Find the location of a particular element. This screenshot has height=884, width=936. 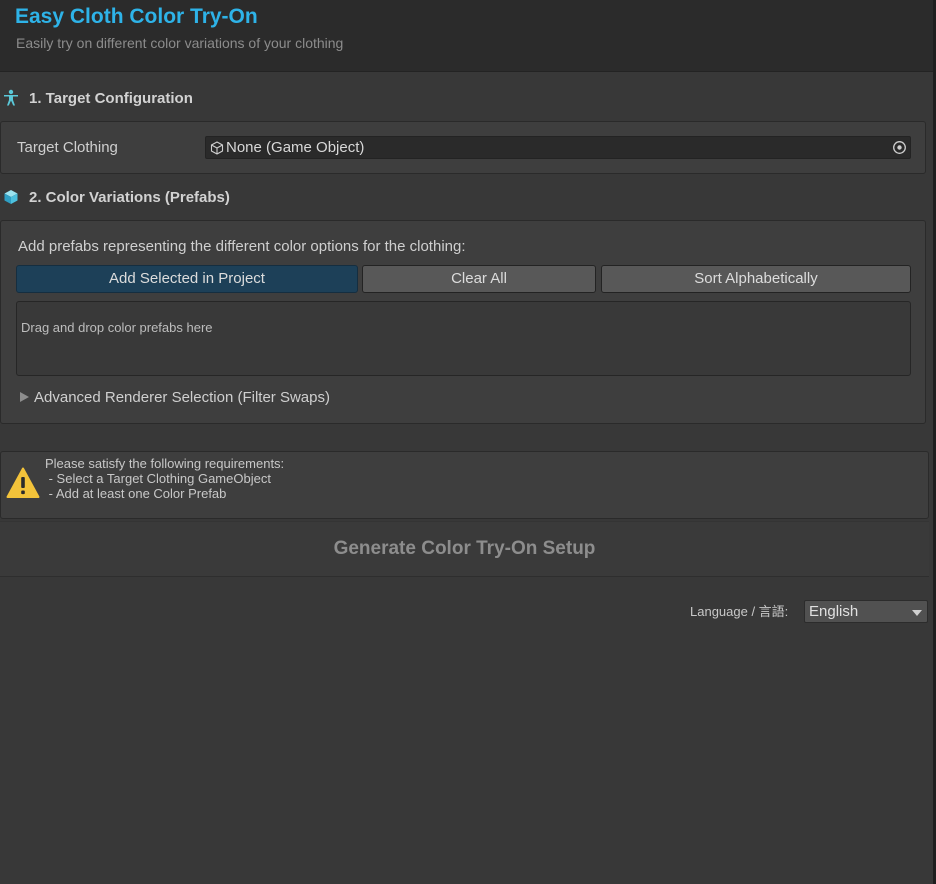

warning-icon is located at coordinates (23, 483).